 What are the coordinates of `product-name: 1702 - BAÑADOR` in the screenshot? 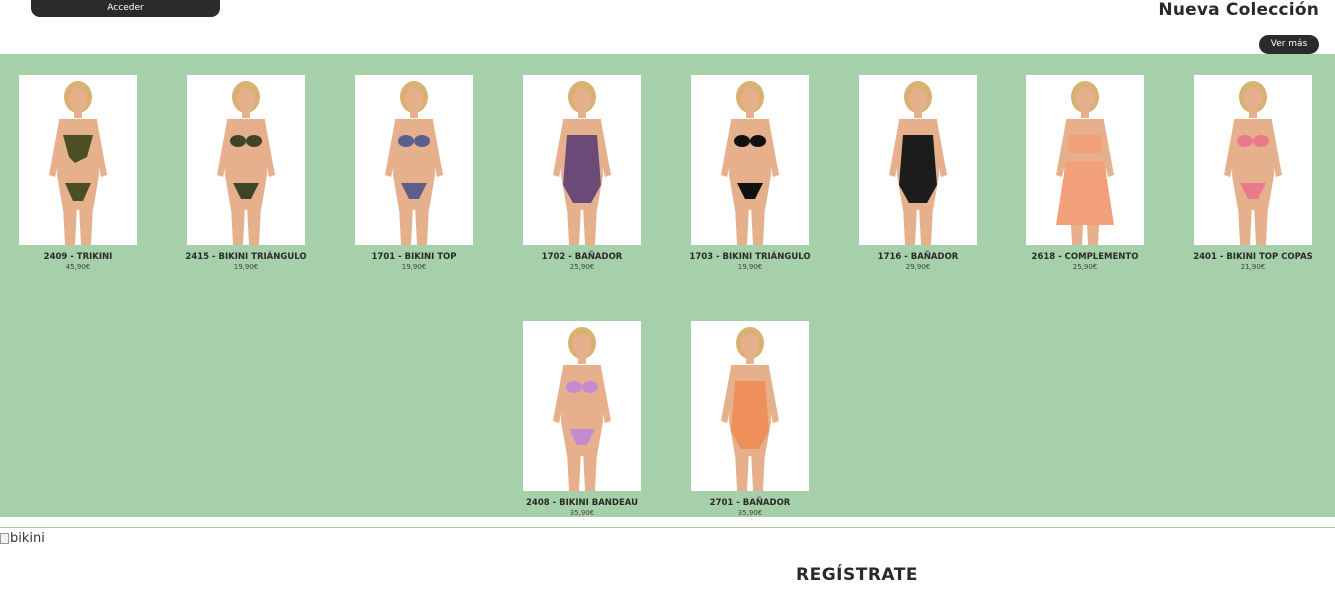 It's located at (582, 257).